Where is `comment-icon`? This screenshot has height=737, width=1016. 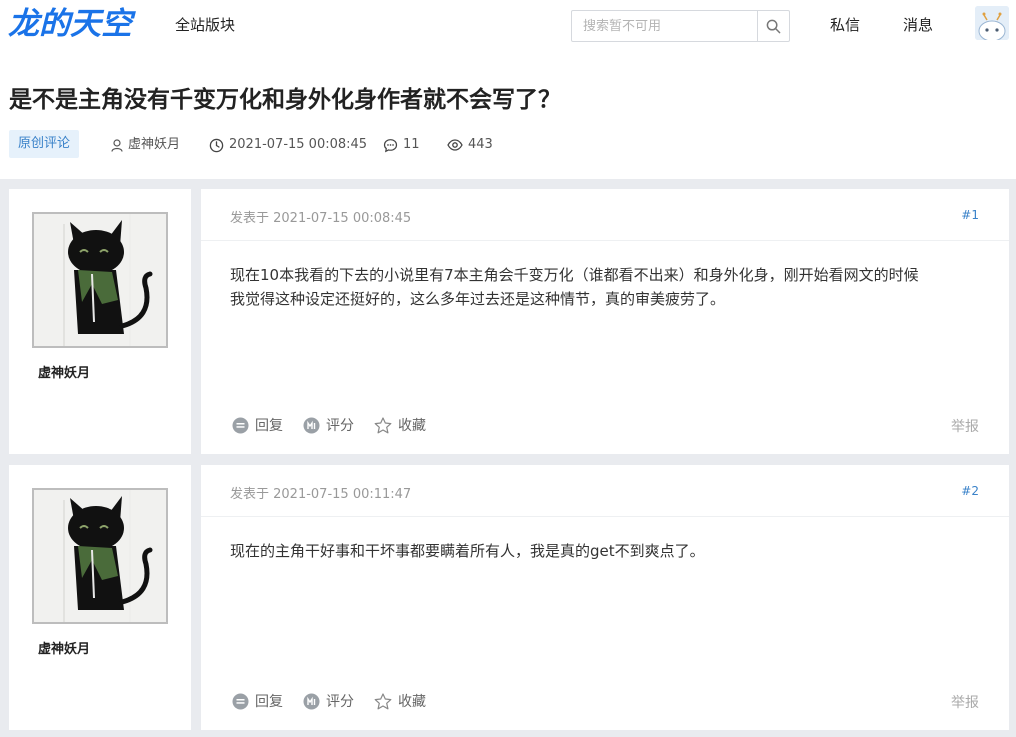
comment-icon is located at coordinates (390, 145).